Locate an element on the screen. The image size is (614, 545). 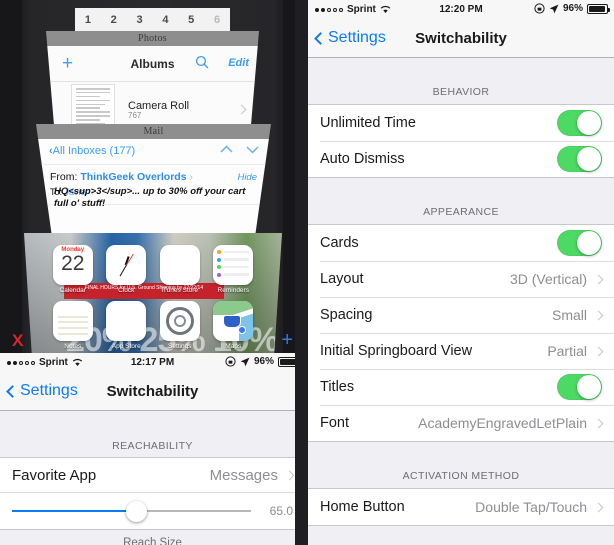
photos-title: Albums is located at coordinates (152, 64).